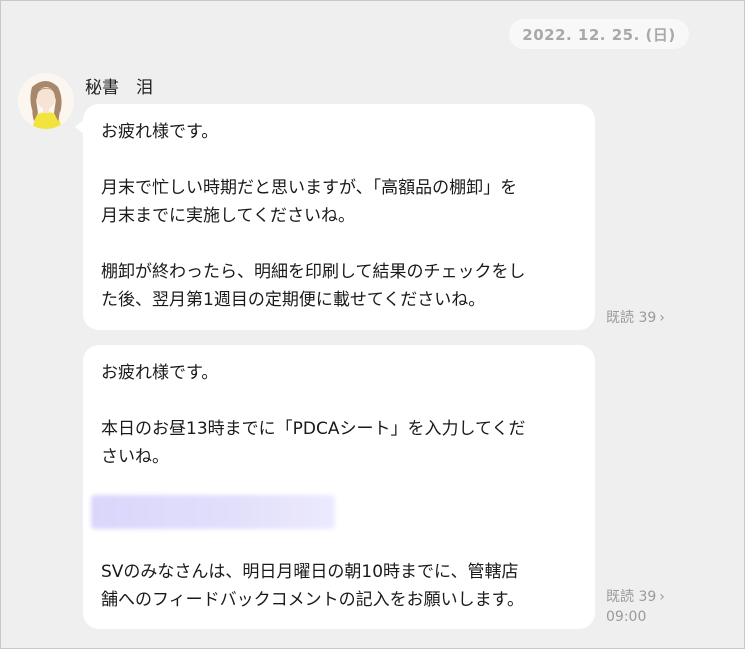 The height and width of the screenshot is (649, 745). Describe the element at coordinates (119, 88) in the screenshot. I see `sender-name: 秘書 泪` at that location.